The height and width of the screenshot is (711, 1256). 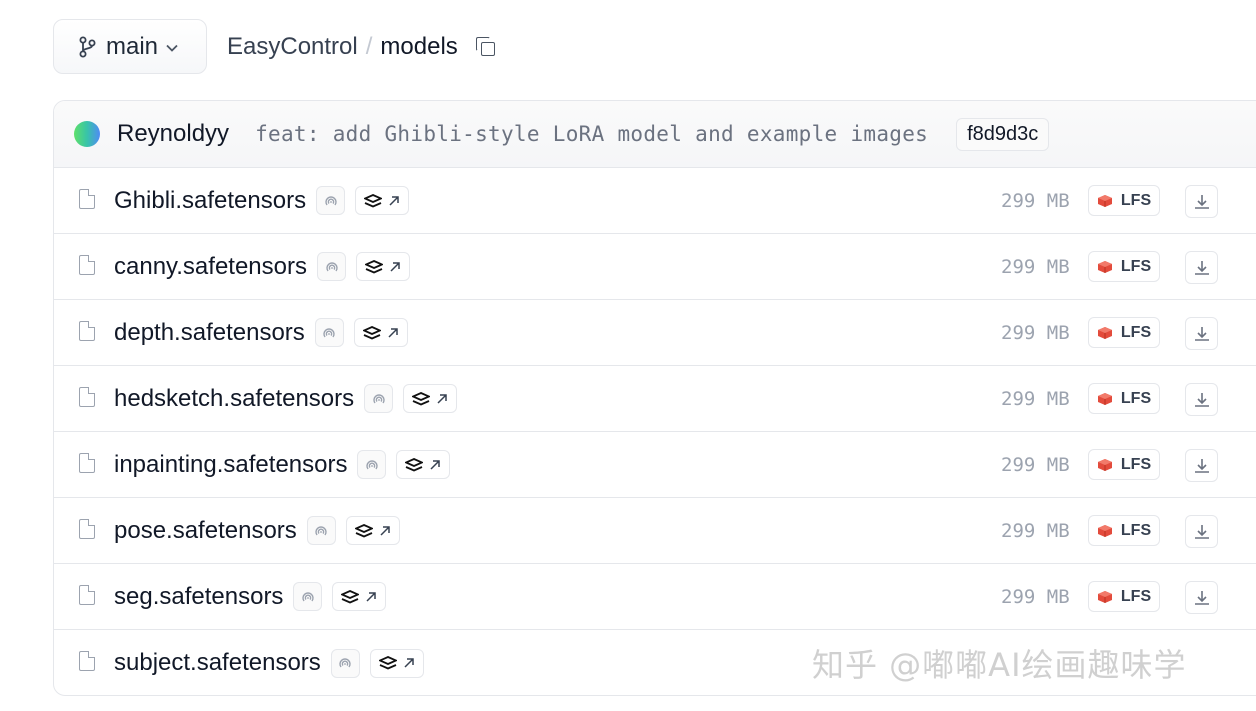 I want to click on branch-label: main, so click(x=132, y=46).